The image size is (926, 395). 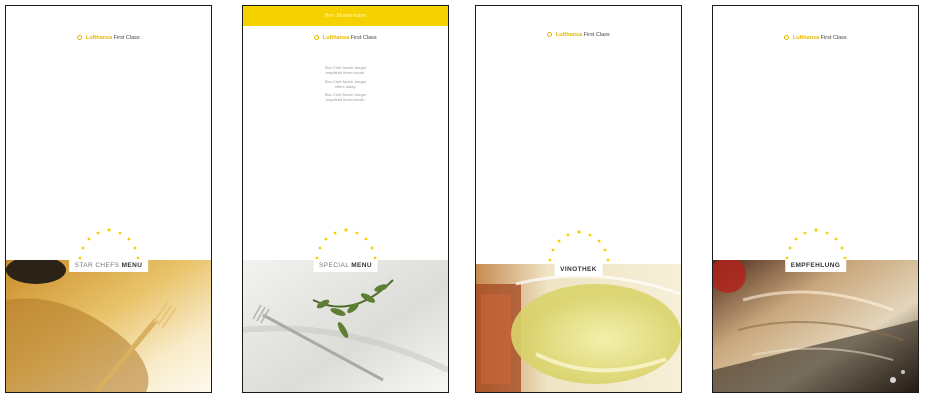 I want to click on text-line: offers today., so click(x=345, y=86).